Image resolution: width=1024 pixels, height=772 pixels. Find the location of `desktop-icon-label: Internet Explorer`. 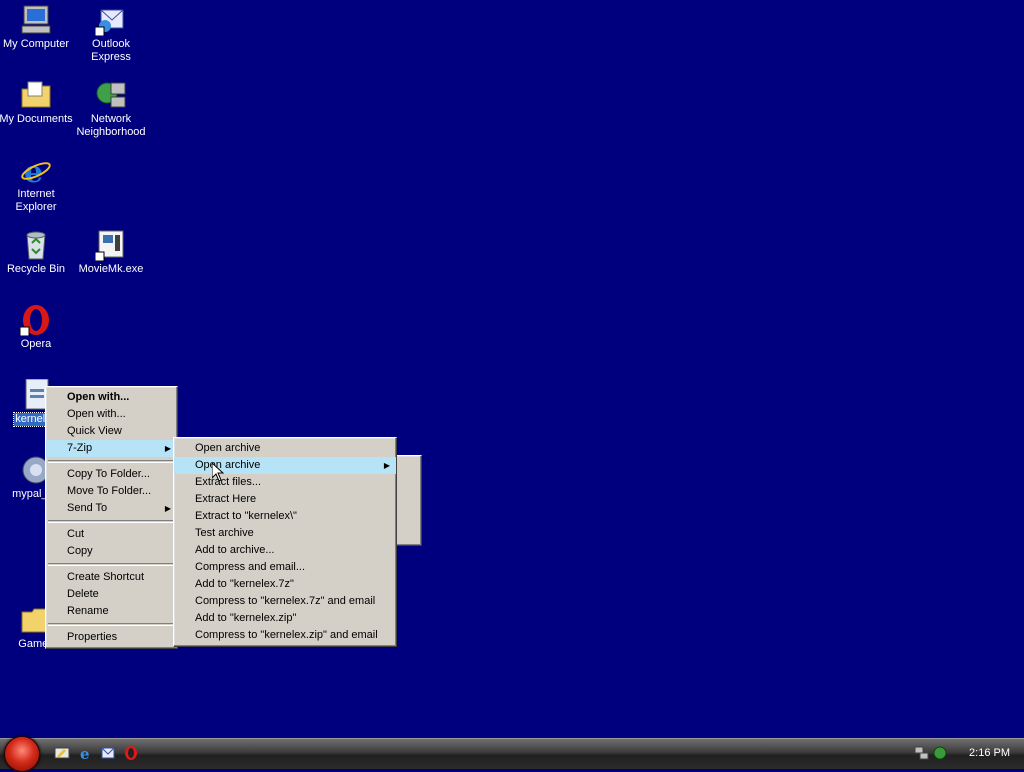

desktop-icon-label: Internet Explorer is located at coordinates (36, 200).